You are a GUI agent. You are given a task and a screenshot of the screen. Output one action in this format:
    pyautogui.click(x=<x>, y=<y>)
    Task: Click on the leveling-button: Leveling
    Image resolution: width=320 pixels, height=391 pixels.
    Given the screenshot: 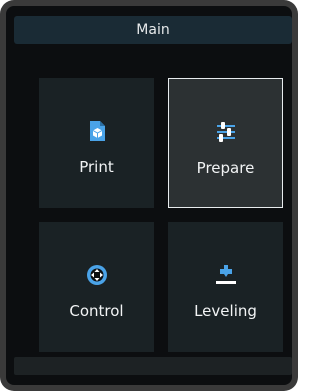 What is the action you would take?
    pyautogui.click(x=225, y=287)
    